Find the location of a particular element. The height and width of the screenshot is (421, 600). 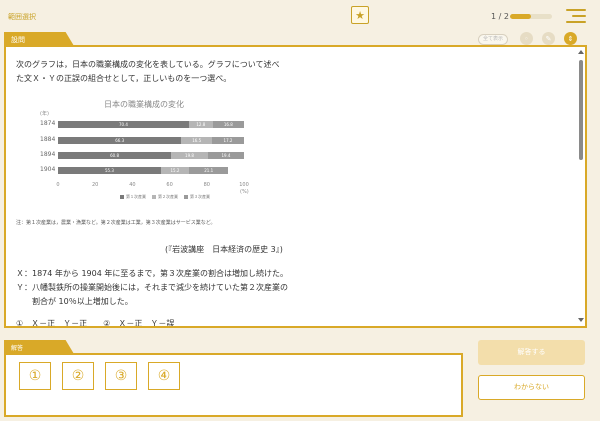

breadcrumb: 範囲選択 is located at coordinates (22, 17).